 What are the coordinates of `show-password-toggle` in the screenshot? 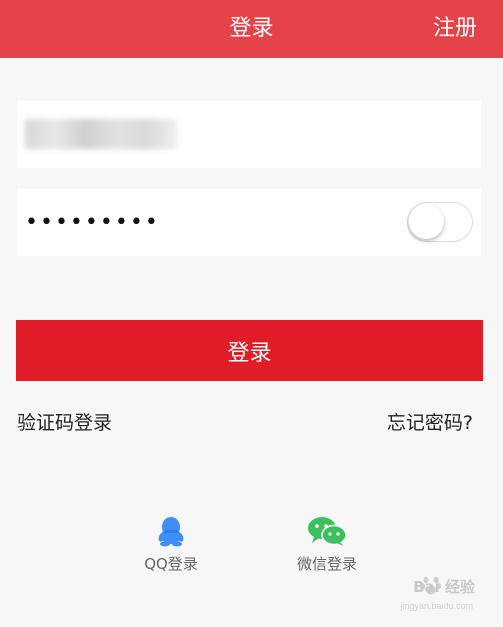 It's located at (440, 222).